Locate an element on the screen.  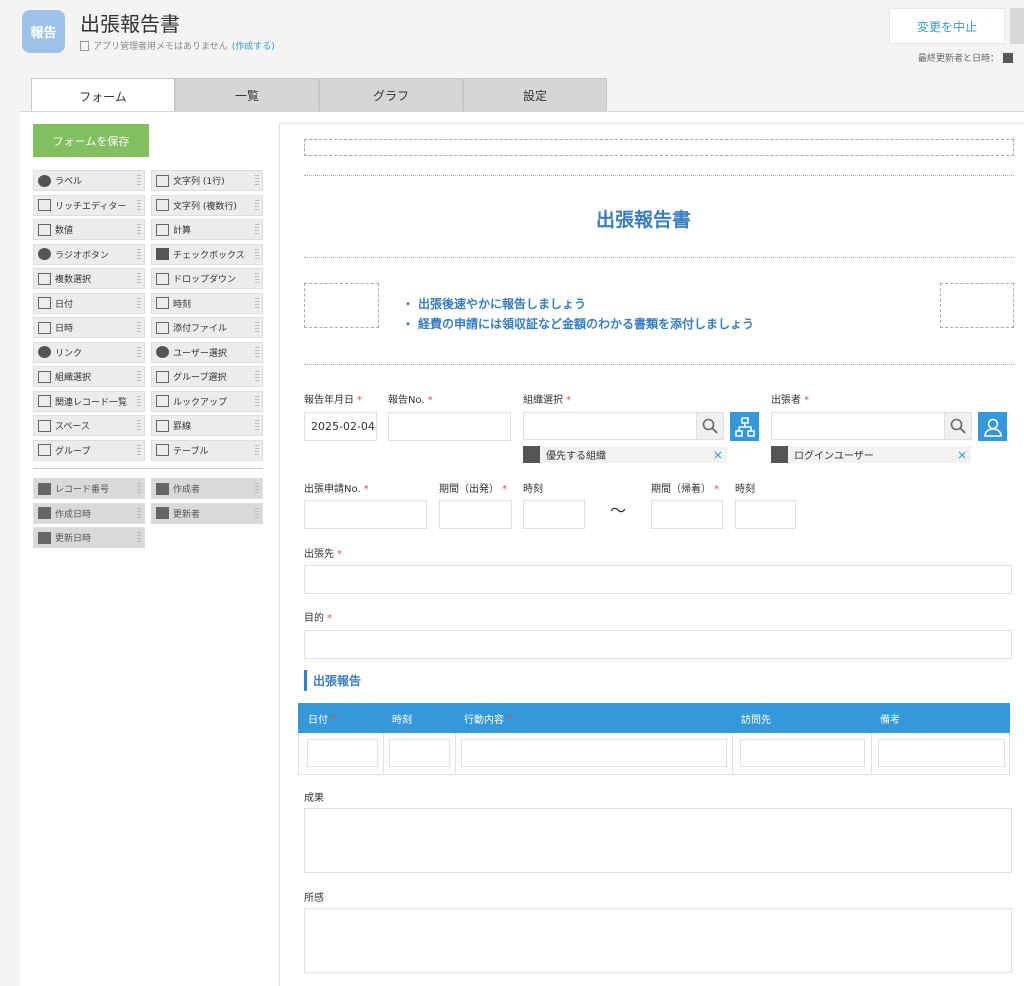
system-palette-item: 作成者 is located at coordinates (207, 488).